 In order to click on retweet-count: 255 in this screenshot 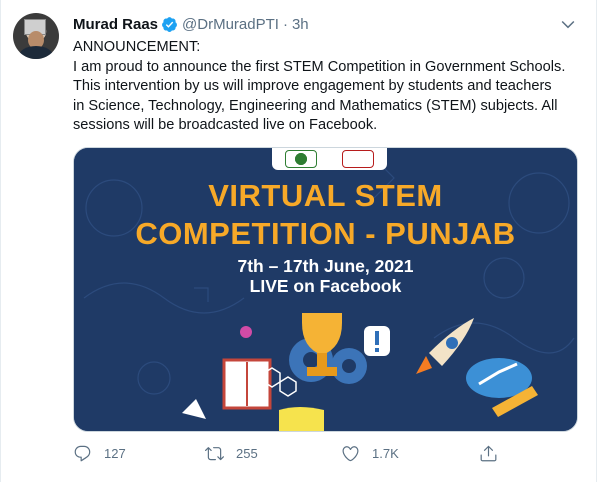, I will do `click(247, 453)`.